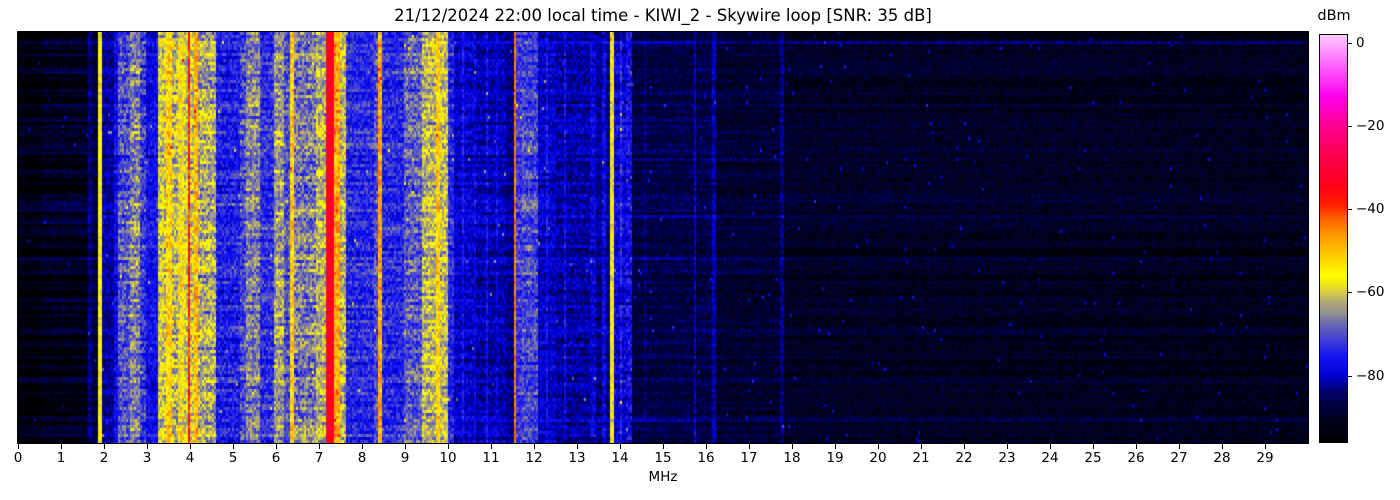 This screenshot has height=500, width=1400. I want to click on x-tick-label: 8, so click(362, 458).